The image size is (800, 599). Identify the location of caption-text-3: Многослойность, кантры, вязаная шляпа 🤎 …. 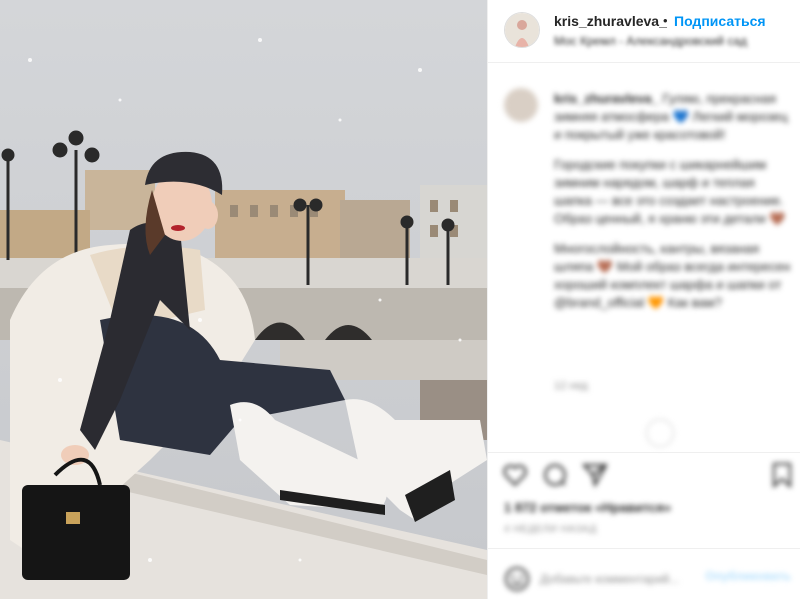
(672, 275).